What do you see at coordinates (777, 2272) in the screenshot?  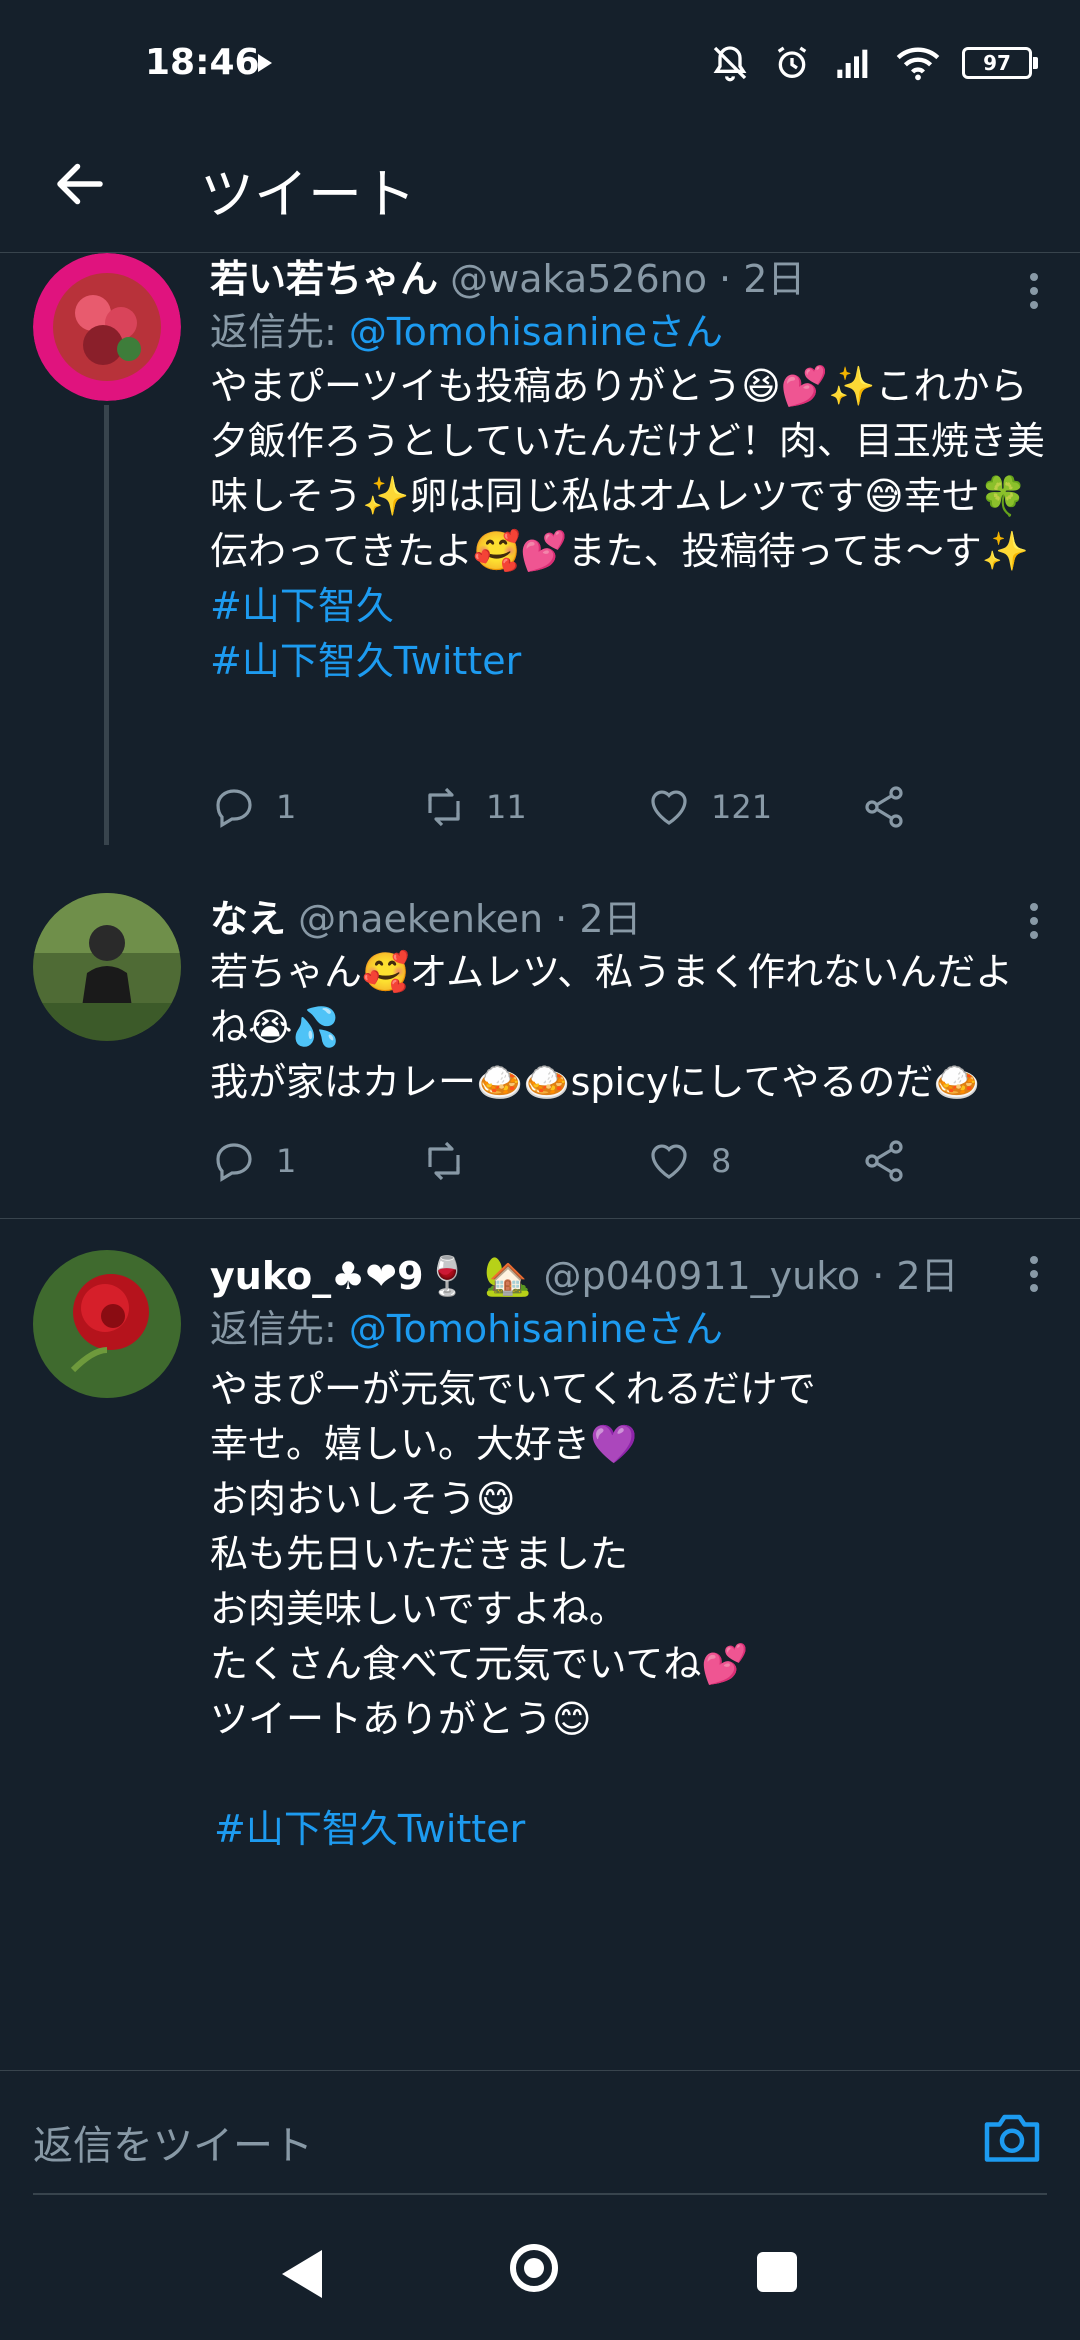 I see `nav-recents-icon` at bounding box center [777, 2272].